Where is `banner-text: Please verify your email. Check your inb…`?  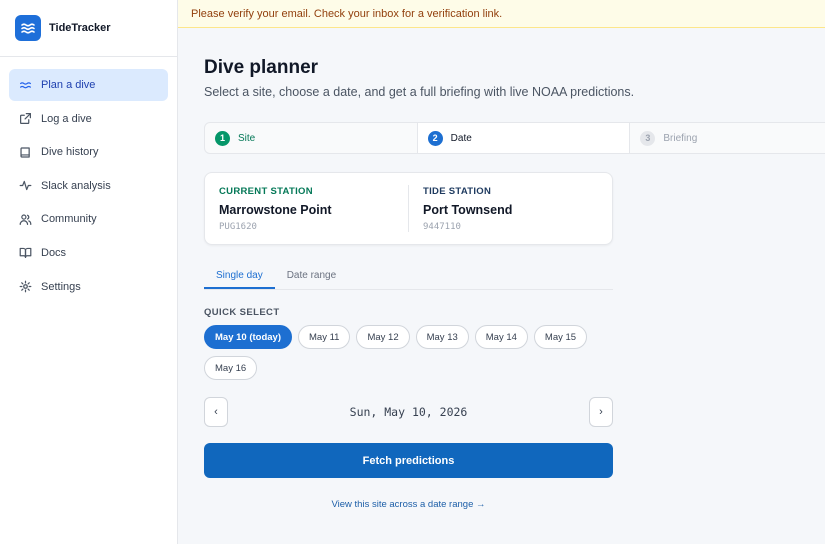
banner-text: Please verify your email. Check your inb… is located at coordinates (347, 13).